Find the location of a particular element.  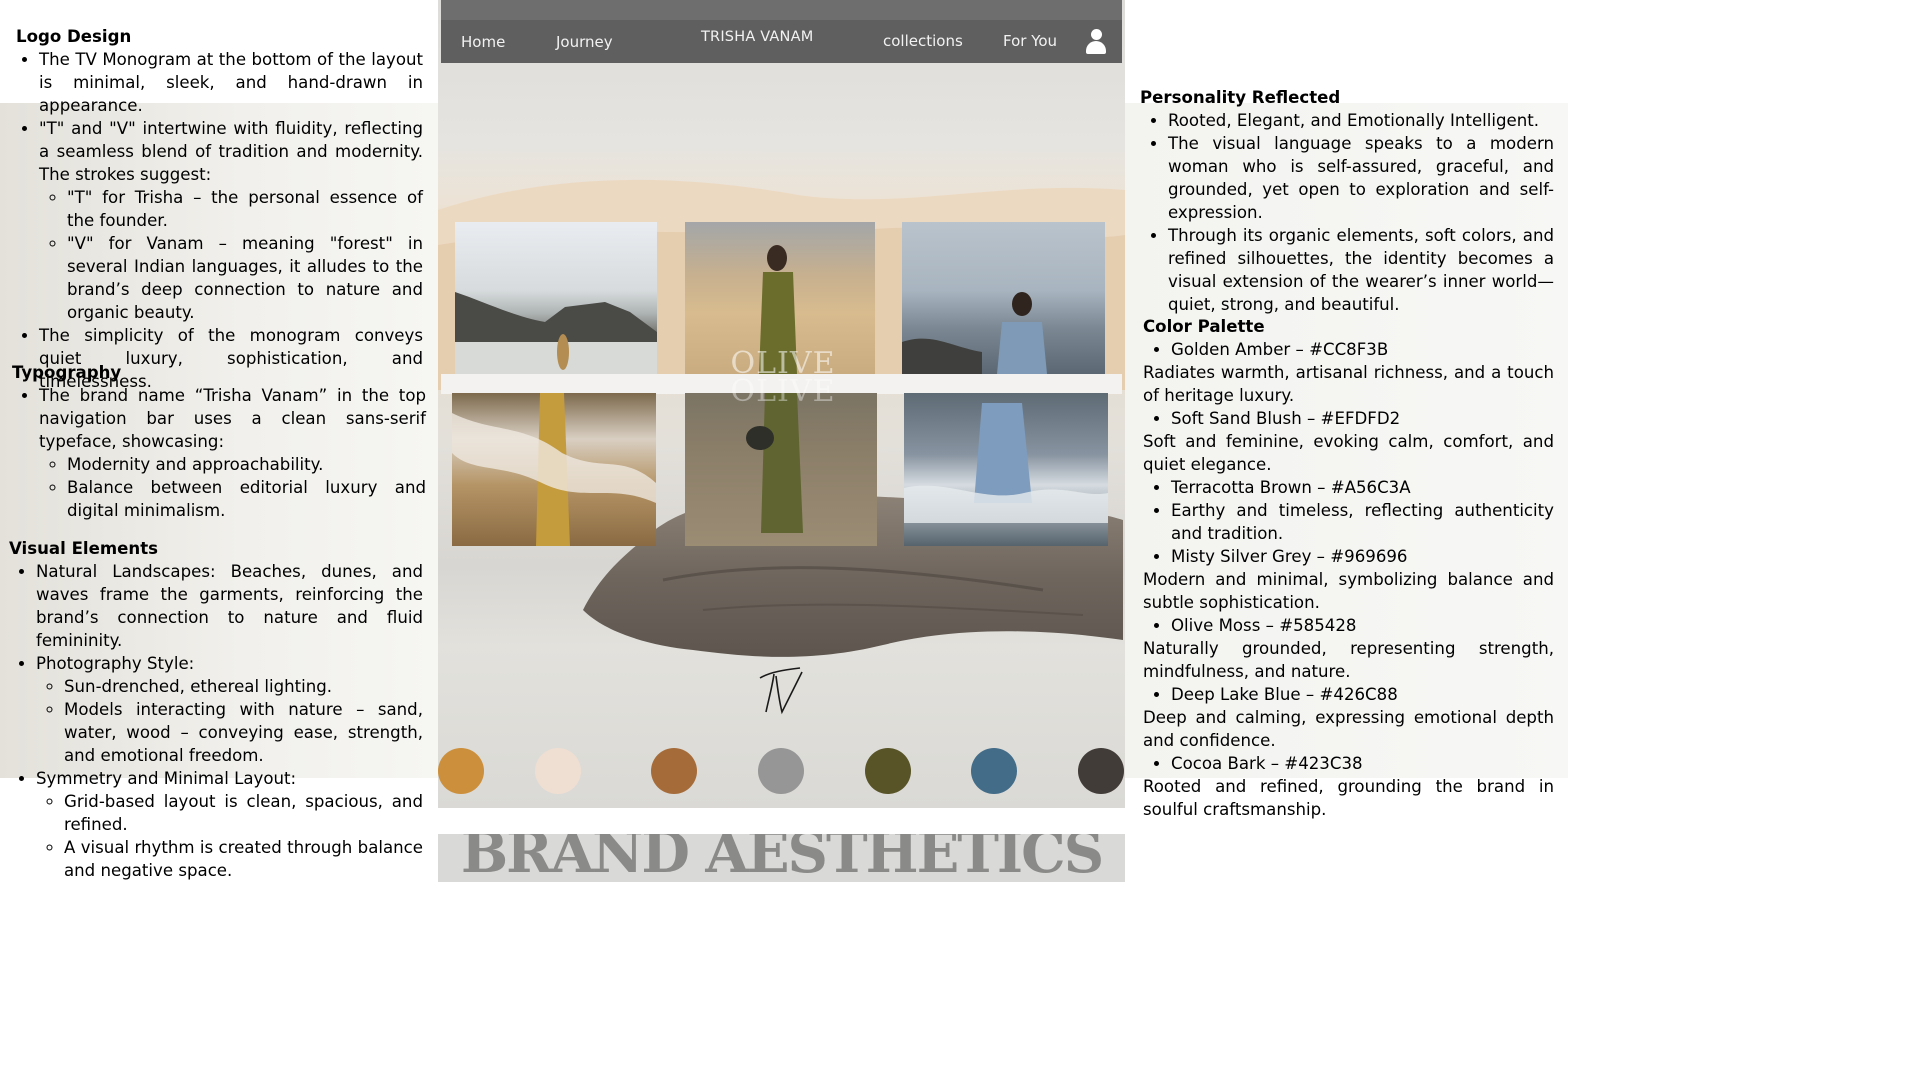

palette-color-item: Deep Lake Blue – #426C88 is located at coordinates (1362, 694).